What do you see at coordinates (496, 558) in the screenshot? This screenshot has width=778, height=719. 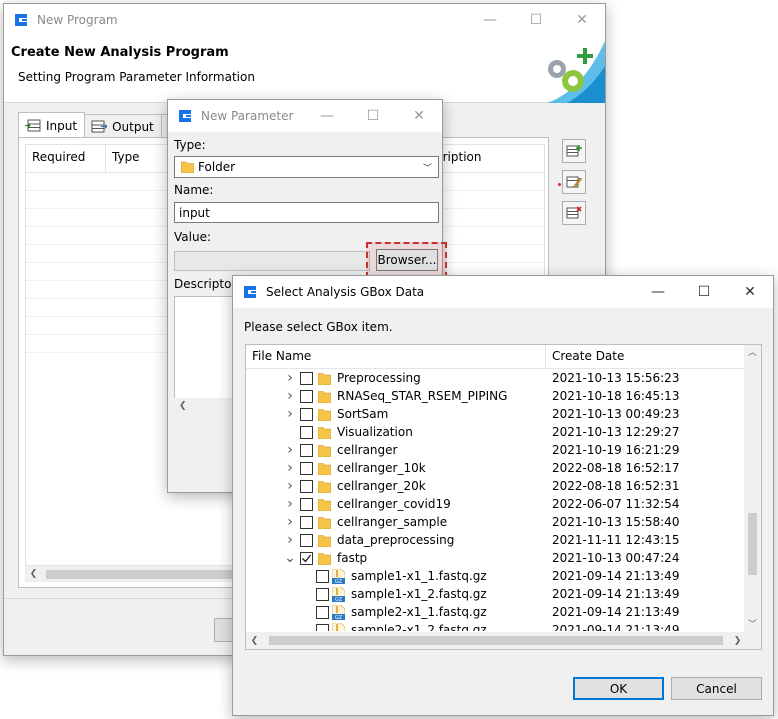 I see `tree-folder-row: ⌄ fastp 2021-10-13 00:47:24` at bounding box center [496, 558].